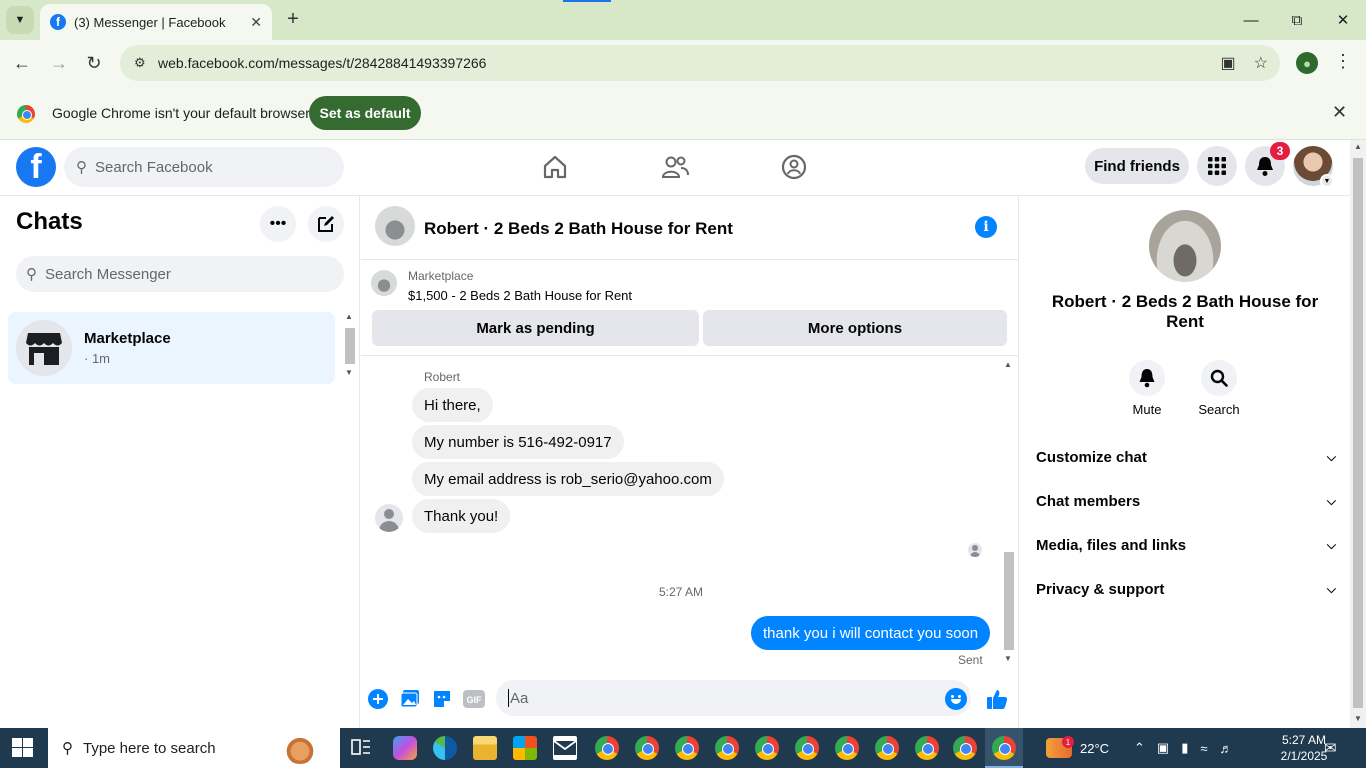 The image size is (1366, 768). What do you see at coordinates (445, 748) in the screenshot?
I see `edge-icon` at bounding box center [445, 748].